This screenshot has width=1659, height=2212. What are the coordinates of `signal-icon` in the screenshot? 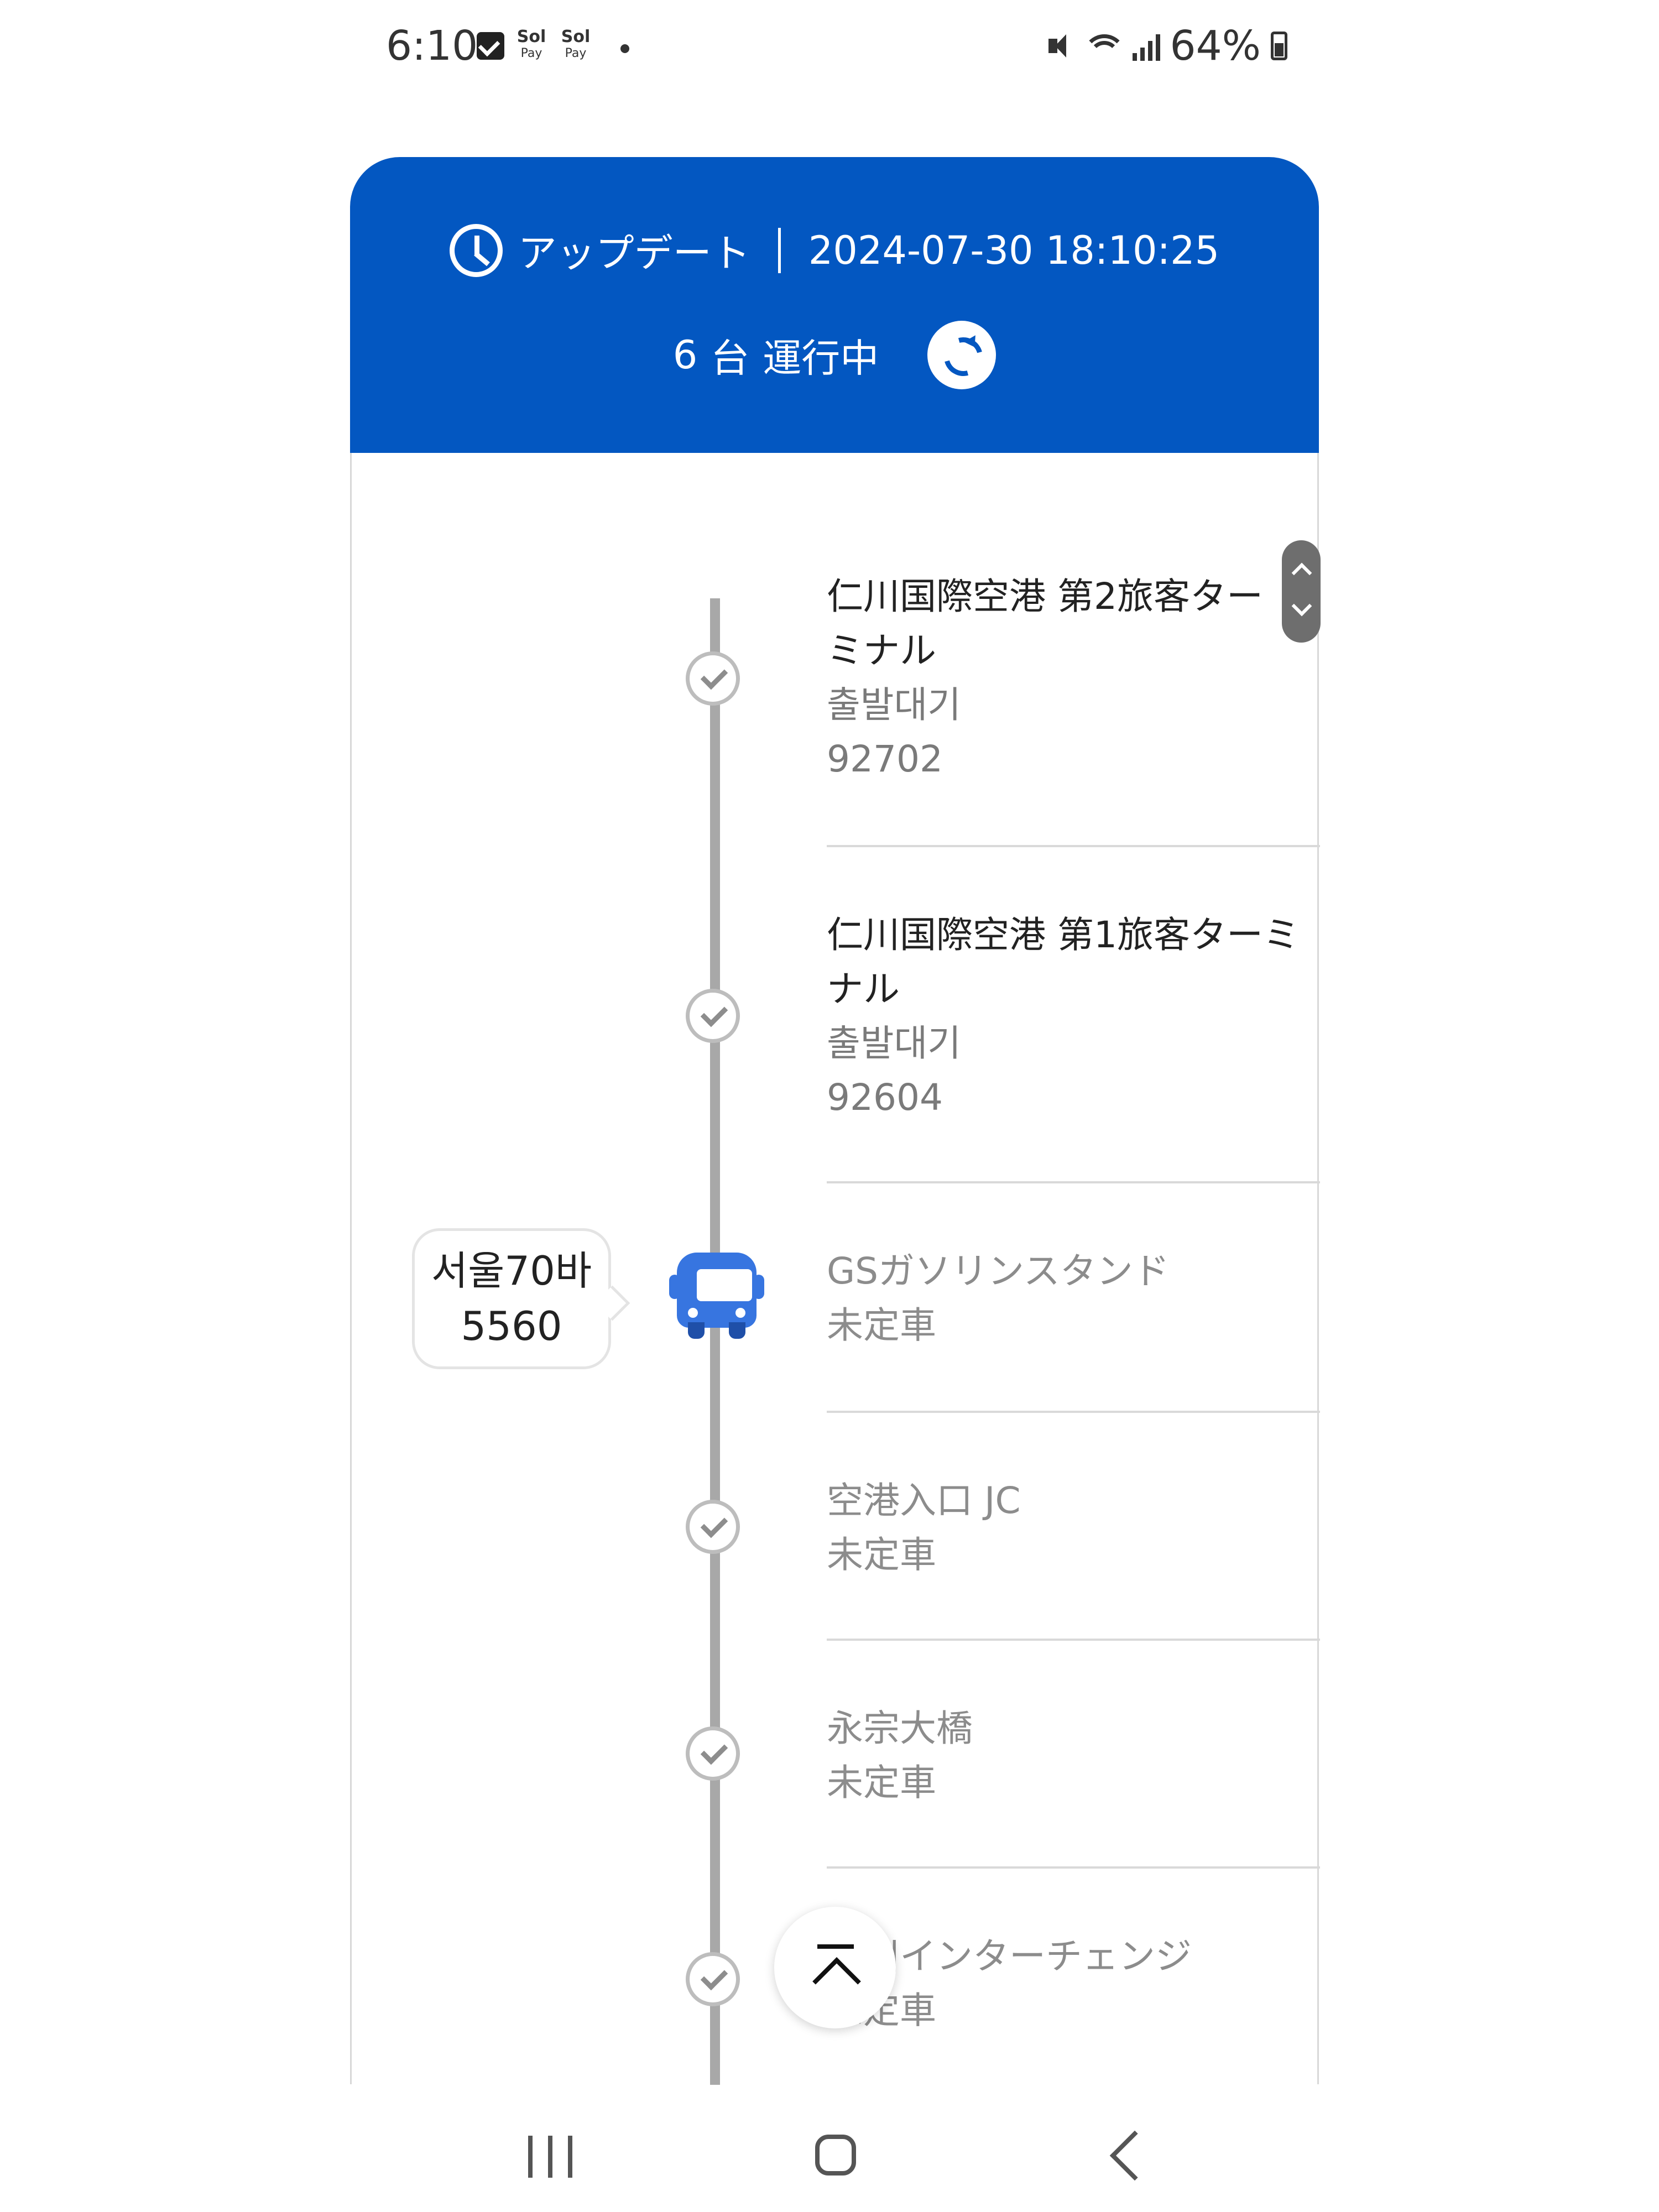 It's located at (1146, 46).